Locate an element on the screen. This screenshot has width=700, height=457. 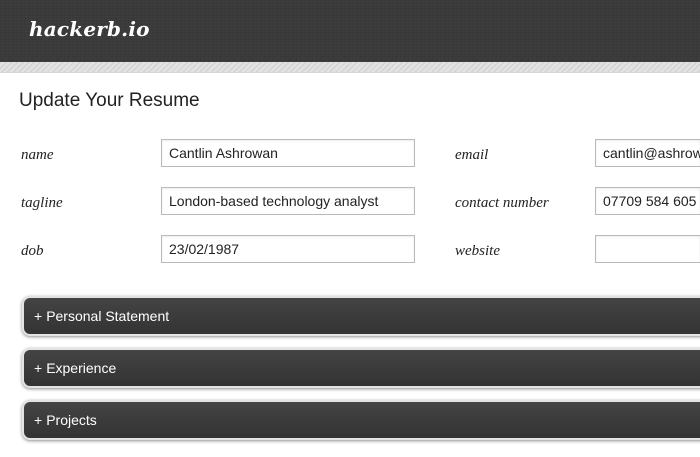
section-label: Personal Statement is located at coordinates (108, 316).